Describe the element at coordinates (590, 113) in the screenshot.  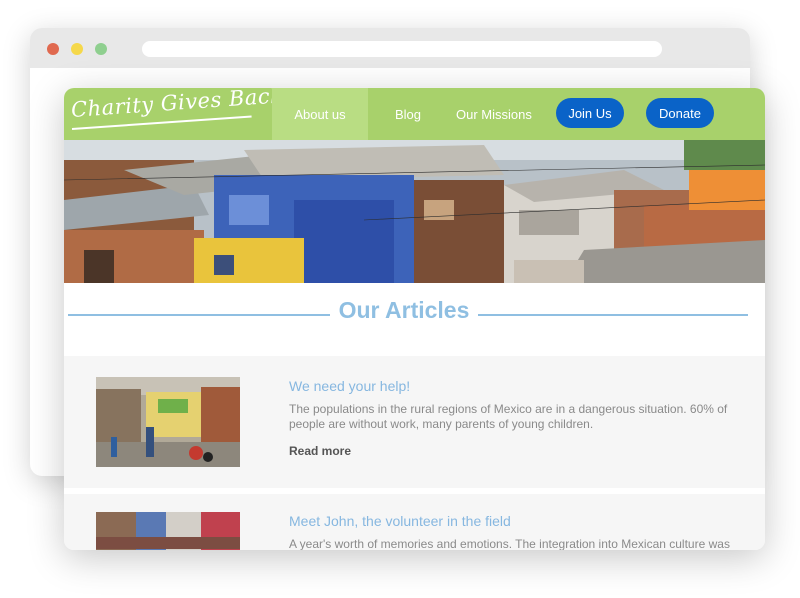
I see `join-us-button: Join Us` at that location.